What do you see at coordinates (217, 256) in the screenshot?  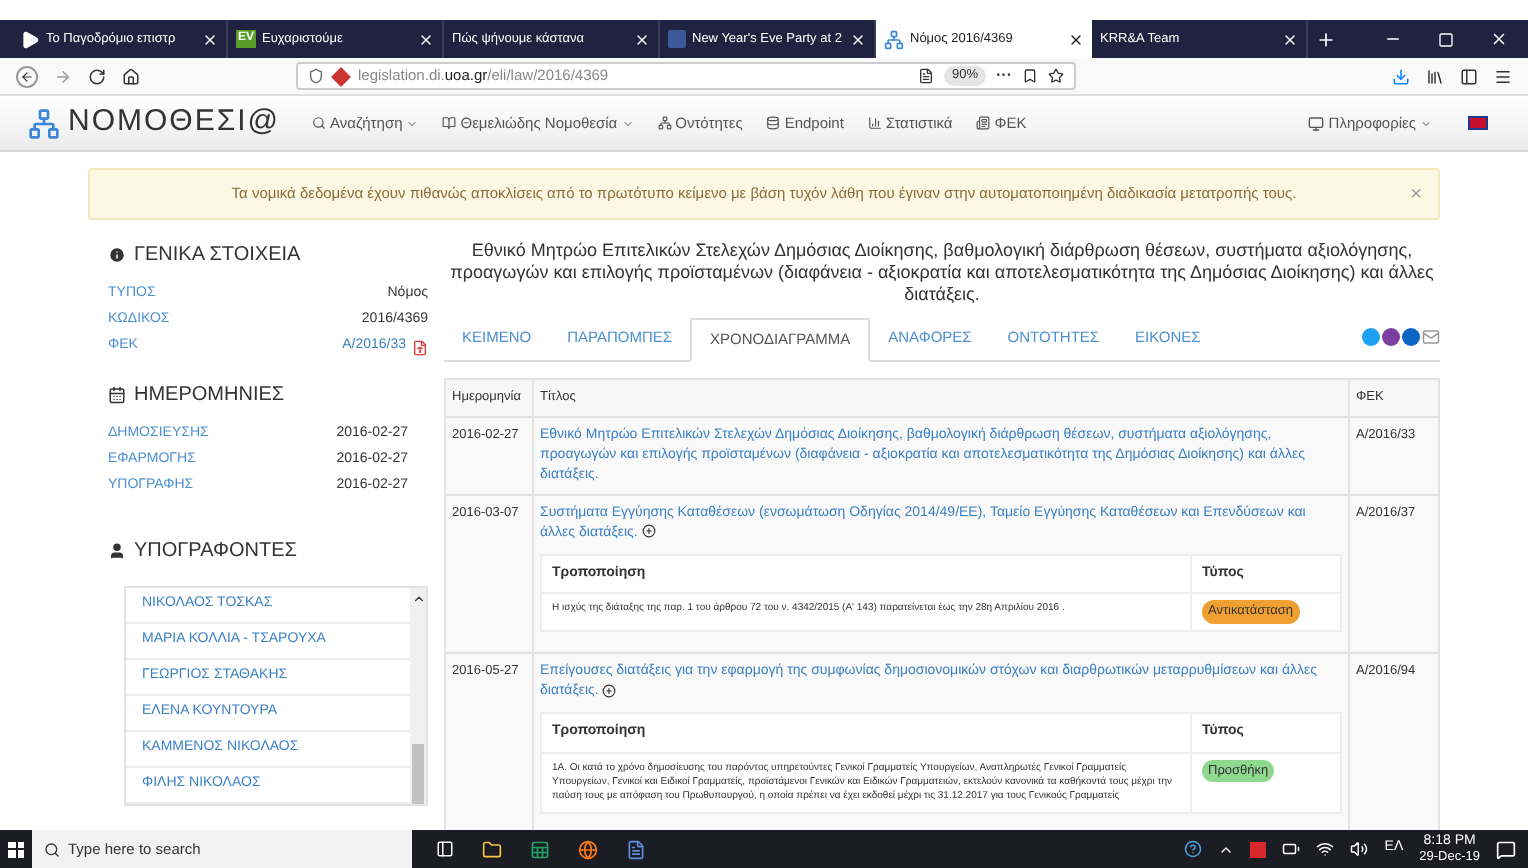 I see `section-heading: ΓΕΝΙΚΑ ΣΤΟΙΧΕΙΑ` at bounding box center [217, 256].